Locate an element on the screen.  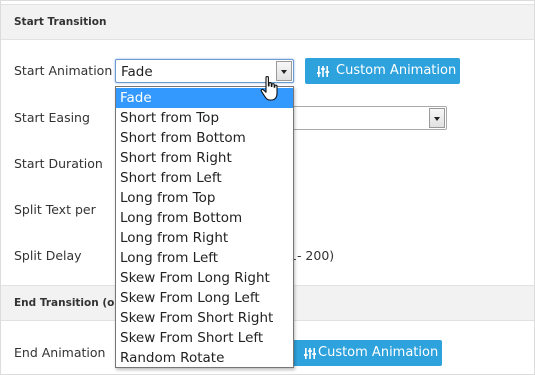
dropdown-option: Short from Right is located at coordinates (204, 158).